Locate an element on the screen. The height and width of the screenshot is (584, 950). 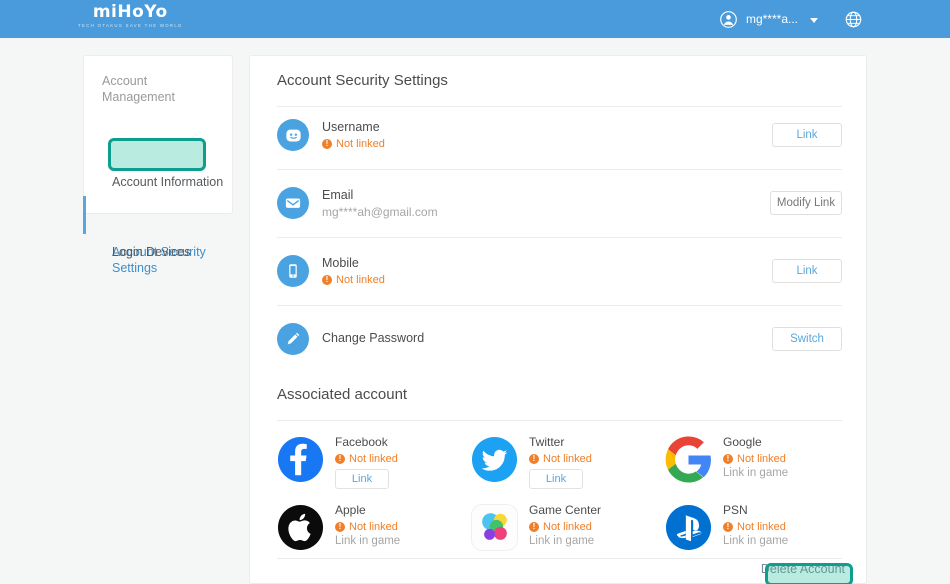
associated-account-body: PSN ! Not linked Link in game is located at coordinates (788, 525).